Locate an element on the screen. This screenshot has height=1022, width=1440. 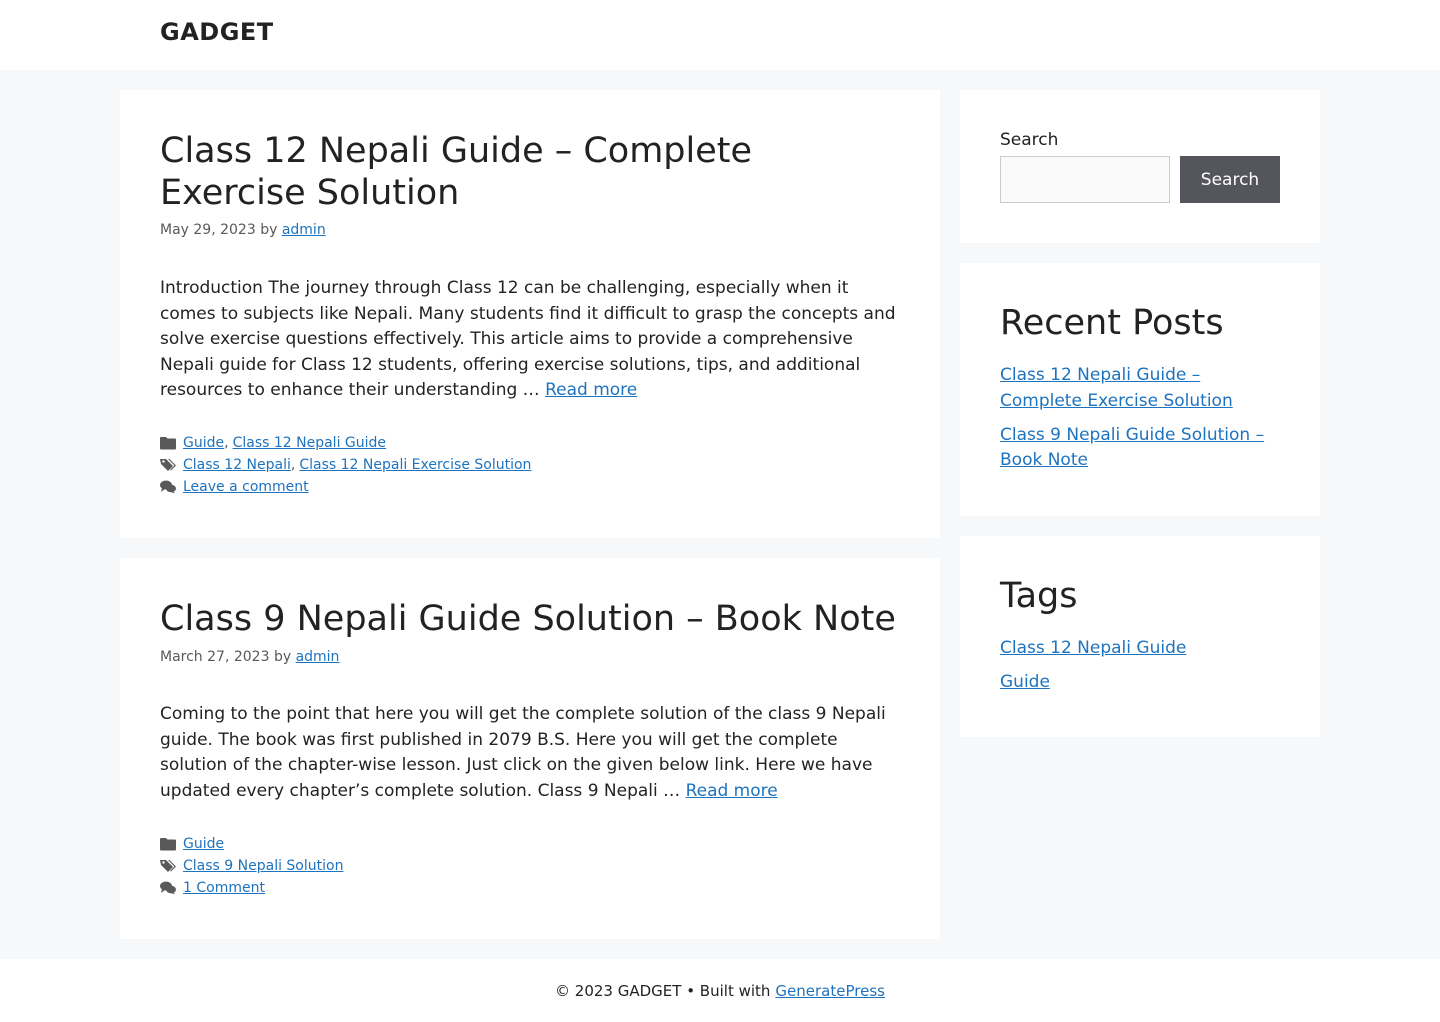
tag-link: Class 12 Nepali Exercise Solution is located at coordinates (415, 465).